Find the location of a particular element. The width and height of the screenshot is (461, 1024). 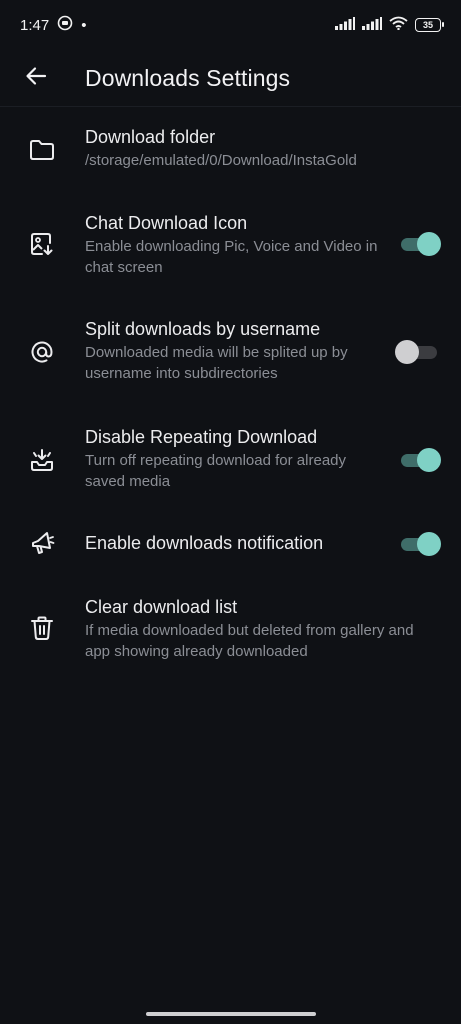

wifi-icon is located at coordinates (398, 25).